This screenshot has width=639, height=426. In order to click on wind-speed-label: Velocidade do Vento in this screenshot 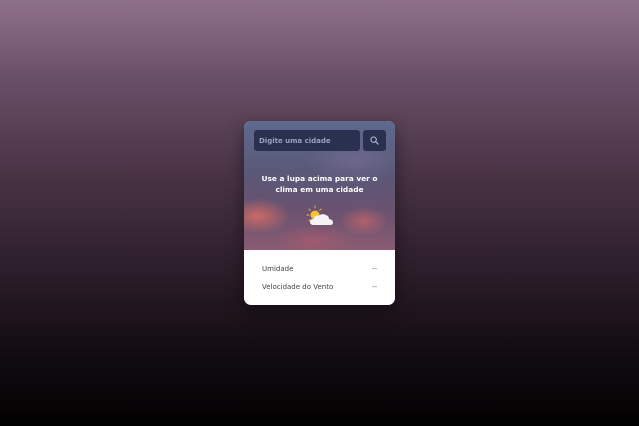, I will do `click(298, 287)`.